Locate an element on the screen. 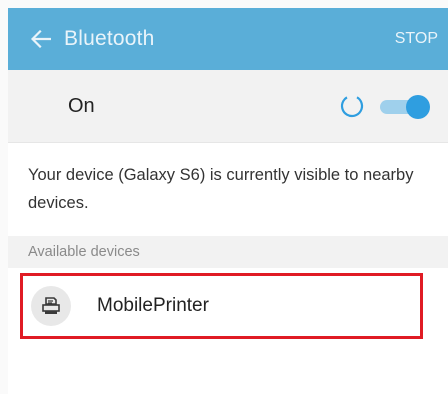 Image resolution: width=448 pixels, height=394 pixels. arrow-left-icon is located at coordinates (41, 39).